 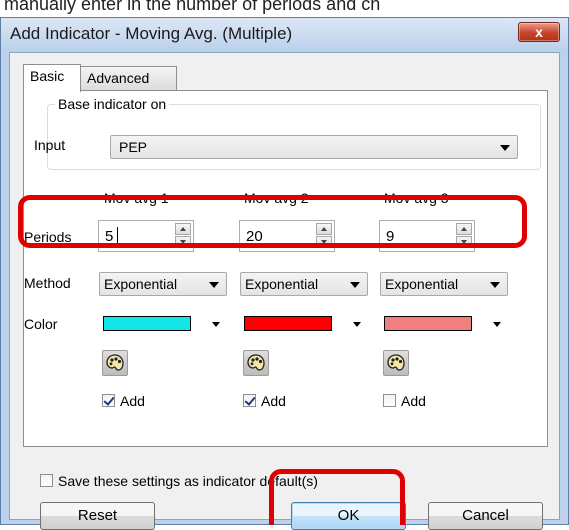 I want to click on period-3-spinner: 9, so click(x=427, y=236).